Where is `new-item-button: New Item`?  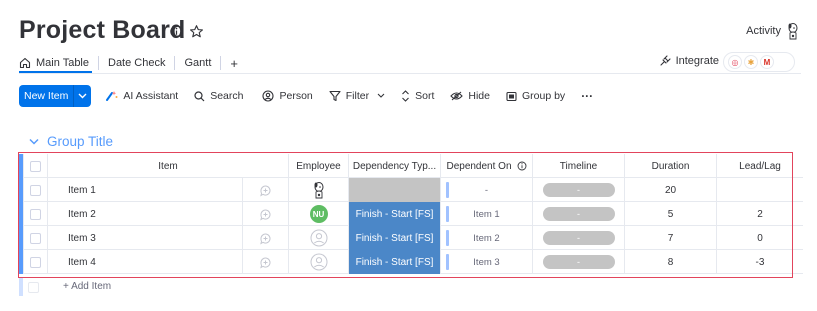 new-item-button: New Item is located at coordinates (55, 96).